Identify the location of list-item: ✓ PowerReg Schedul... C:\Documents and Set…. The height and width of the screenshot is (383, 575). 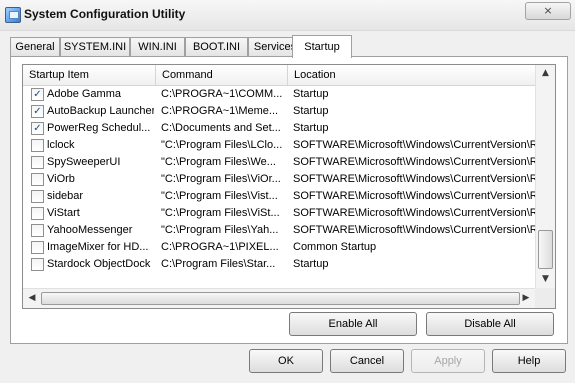
(279, 128).